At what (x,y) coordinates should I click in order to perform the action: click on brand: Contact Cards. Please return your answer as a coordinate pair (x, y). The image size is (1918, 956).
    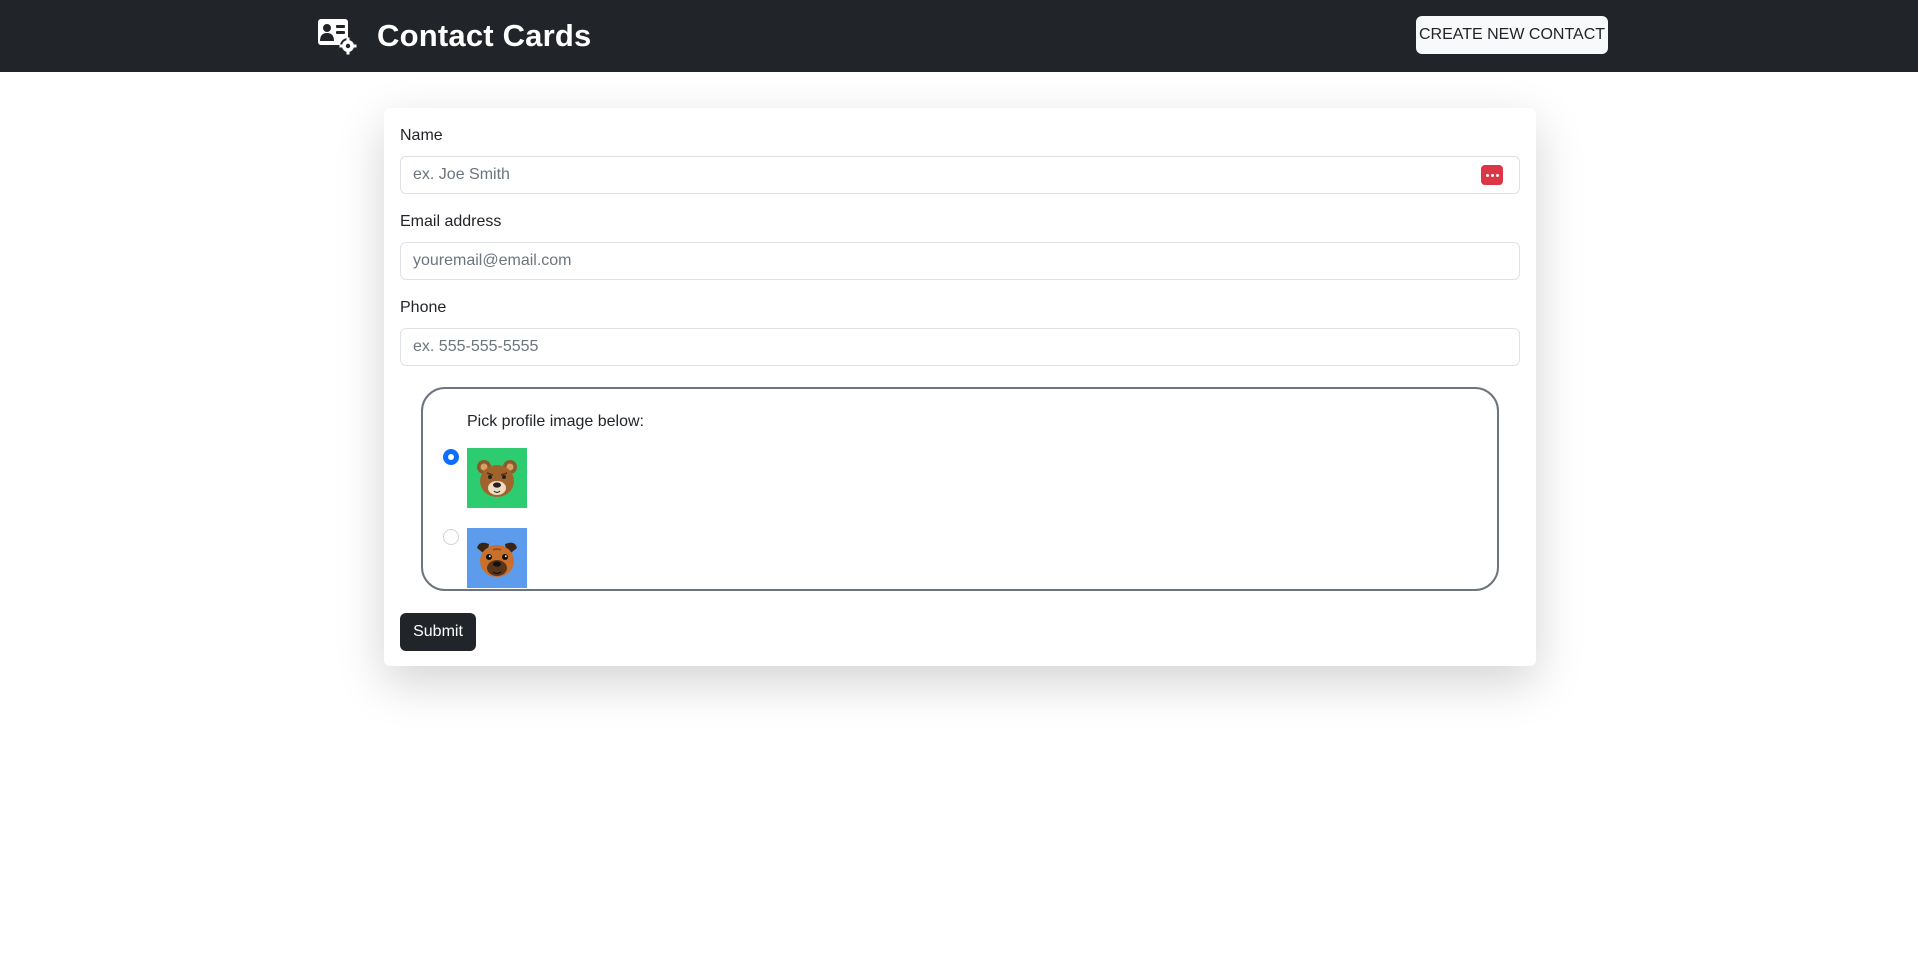
    Looking at the image, I should click on (454, 36).